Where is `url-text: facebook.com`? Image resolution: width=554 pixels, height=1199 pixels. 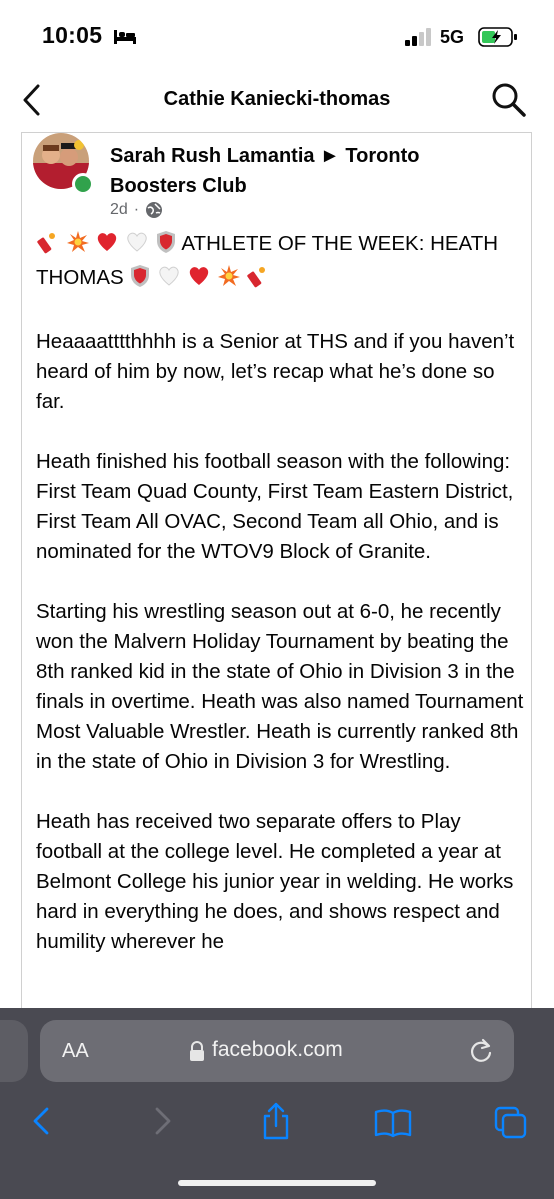
url-text: facebook.com is located at coordinates (277, 1050).